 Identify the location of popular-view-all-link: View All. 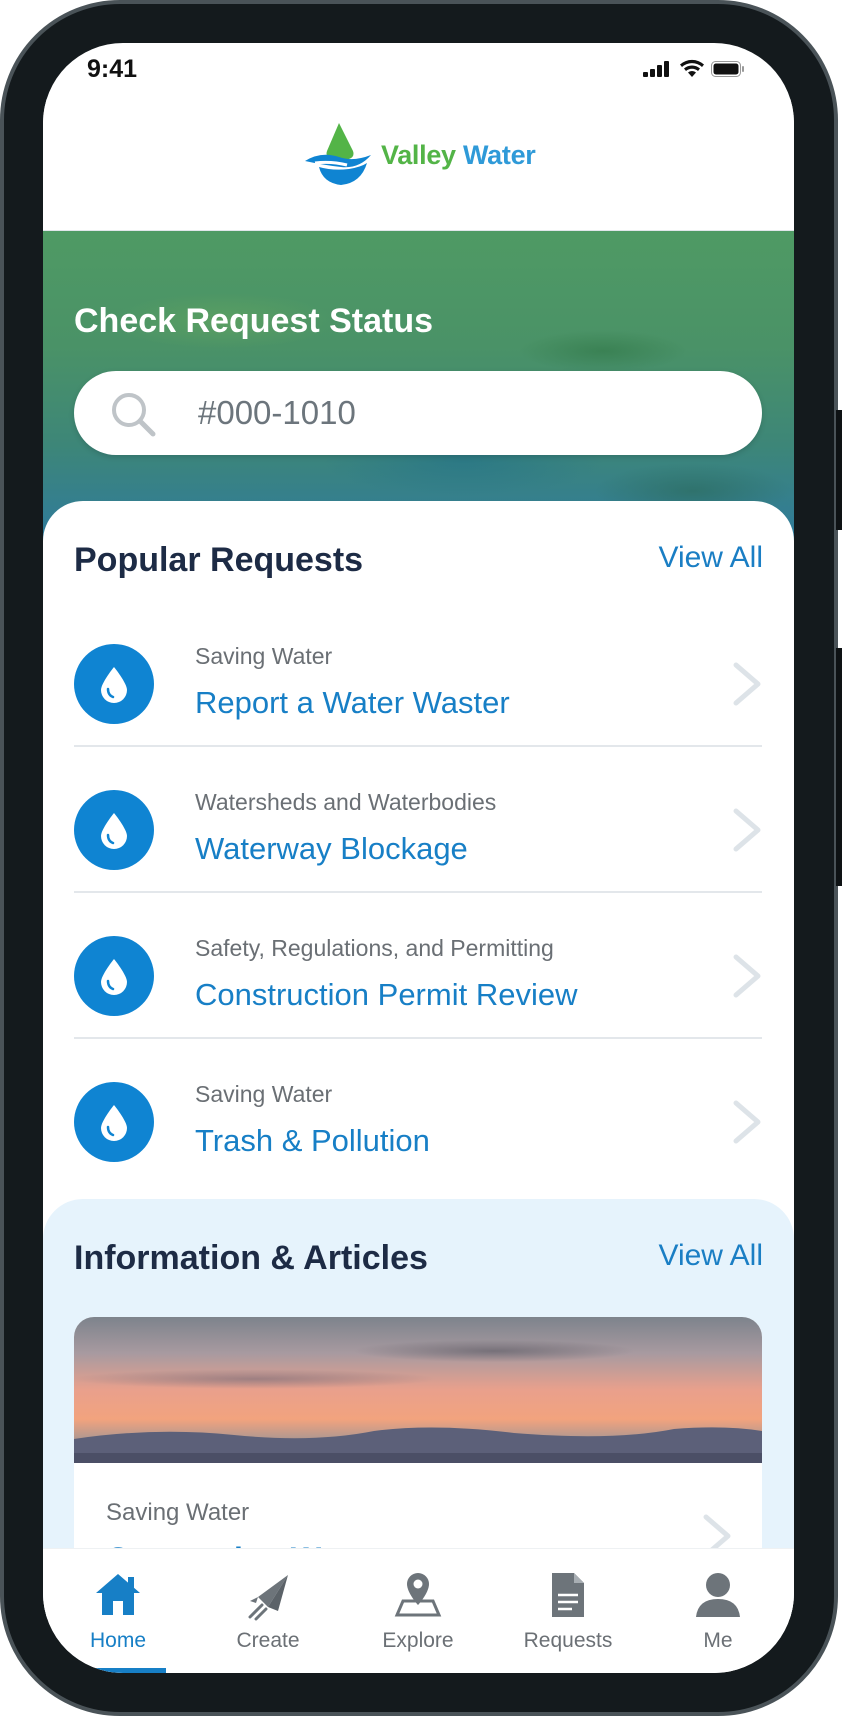
(710, 558).